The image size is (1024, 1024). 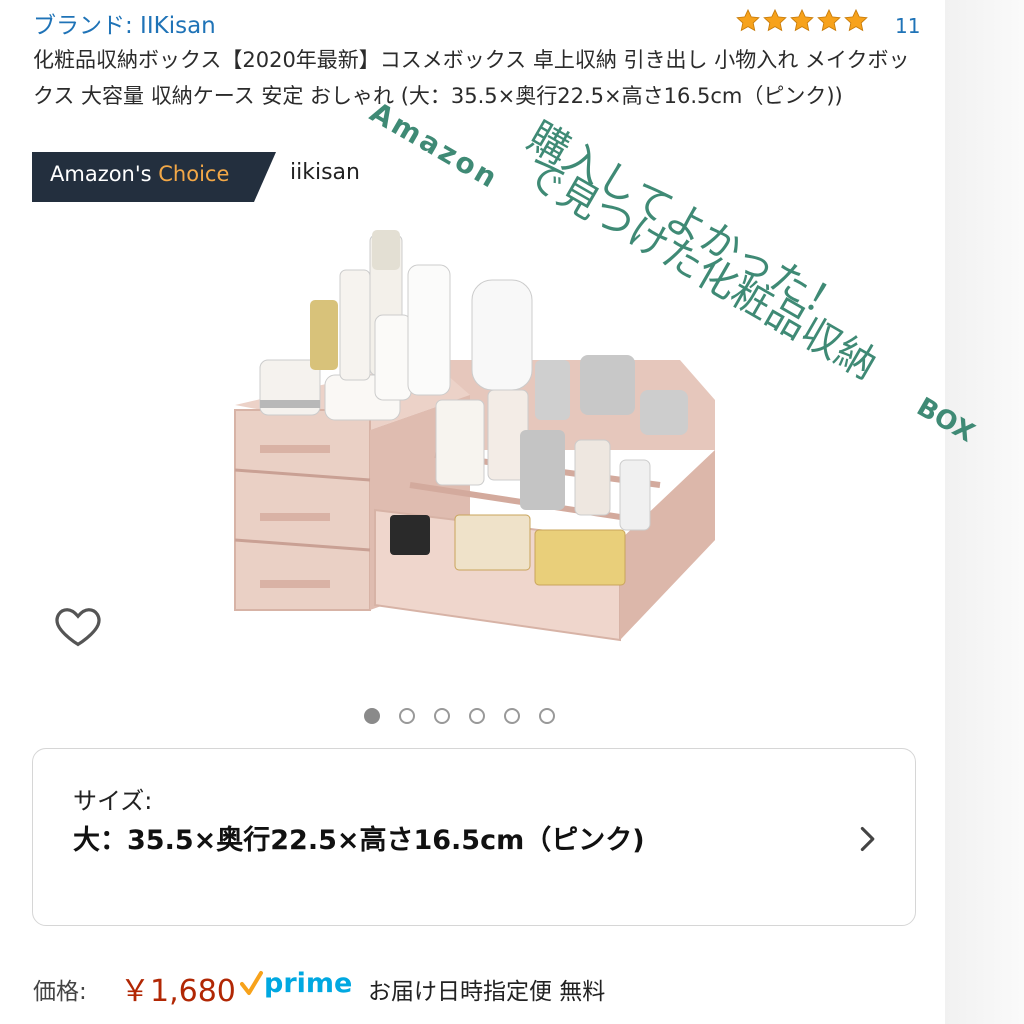 I want to click on delivery-info: お届け日時指定便 無料, so click(x=487, y=992).